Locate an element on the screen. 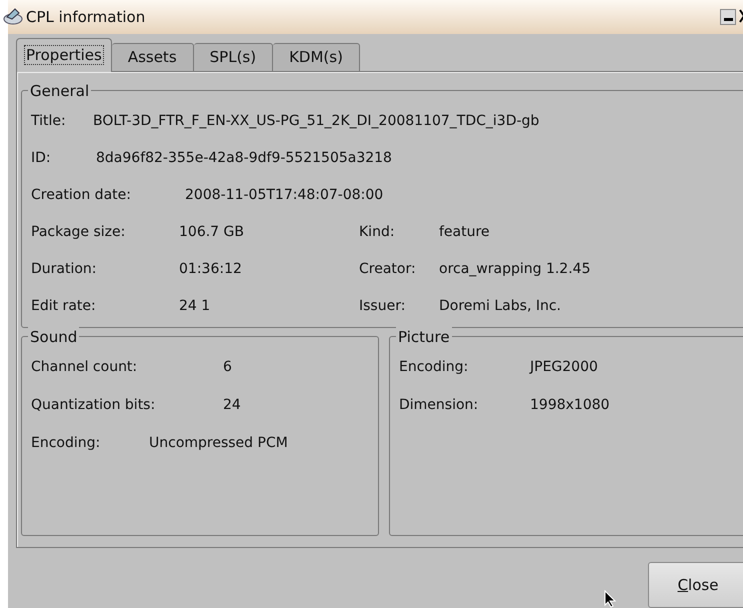  tab: SPL(s) is located at coordinates (234, 57).